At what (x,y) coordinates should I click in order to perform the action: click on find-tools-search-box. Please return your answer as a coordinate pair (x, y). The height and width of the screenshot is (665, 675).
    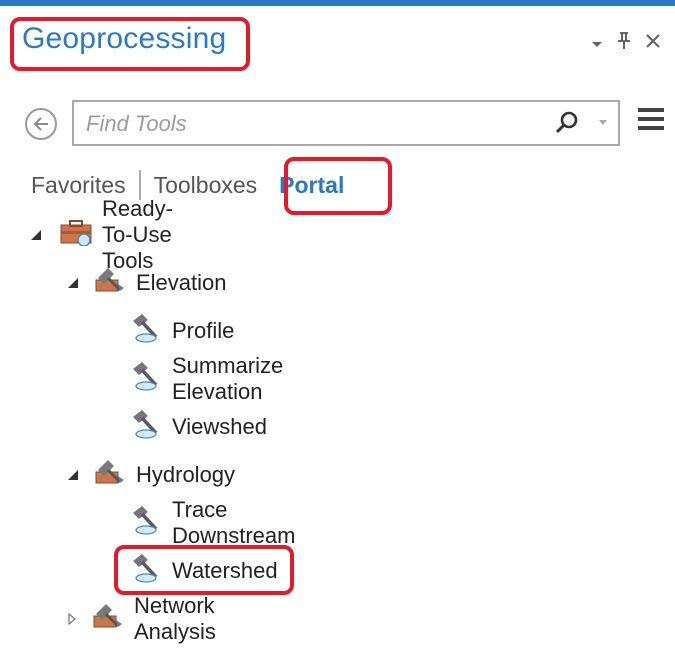
    Looking at the image, I should click on (346, 123).